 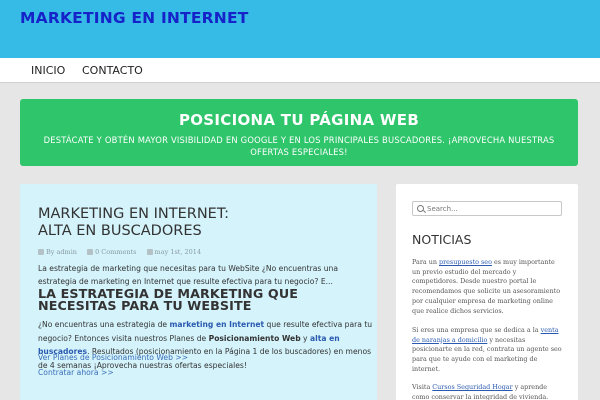 I want to click on nav-item-inicio: INICIO, so click(x=48, y=70).